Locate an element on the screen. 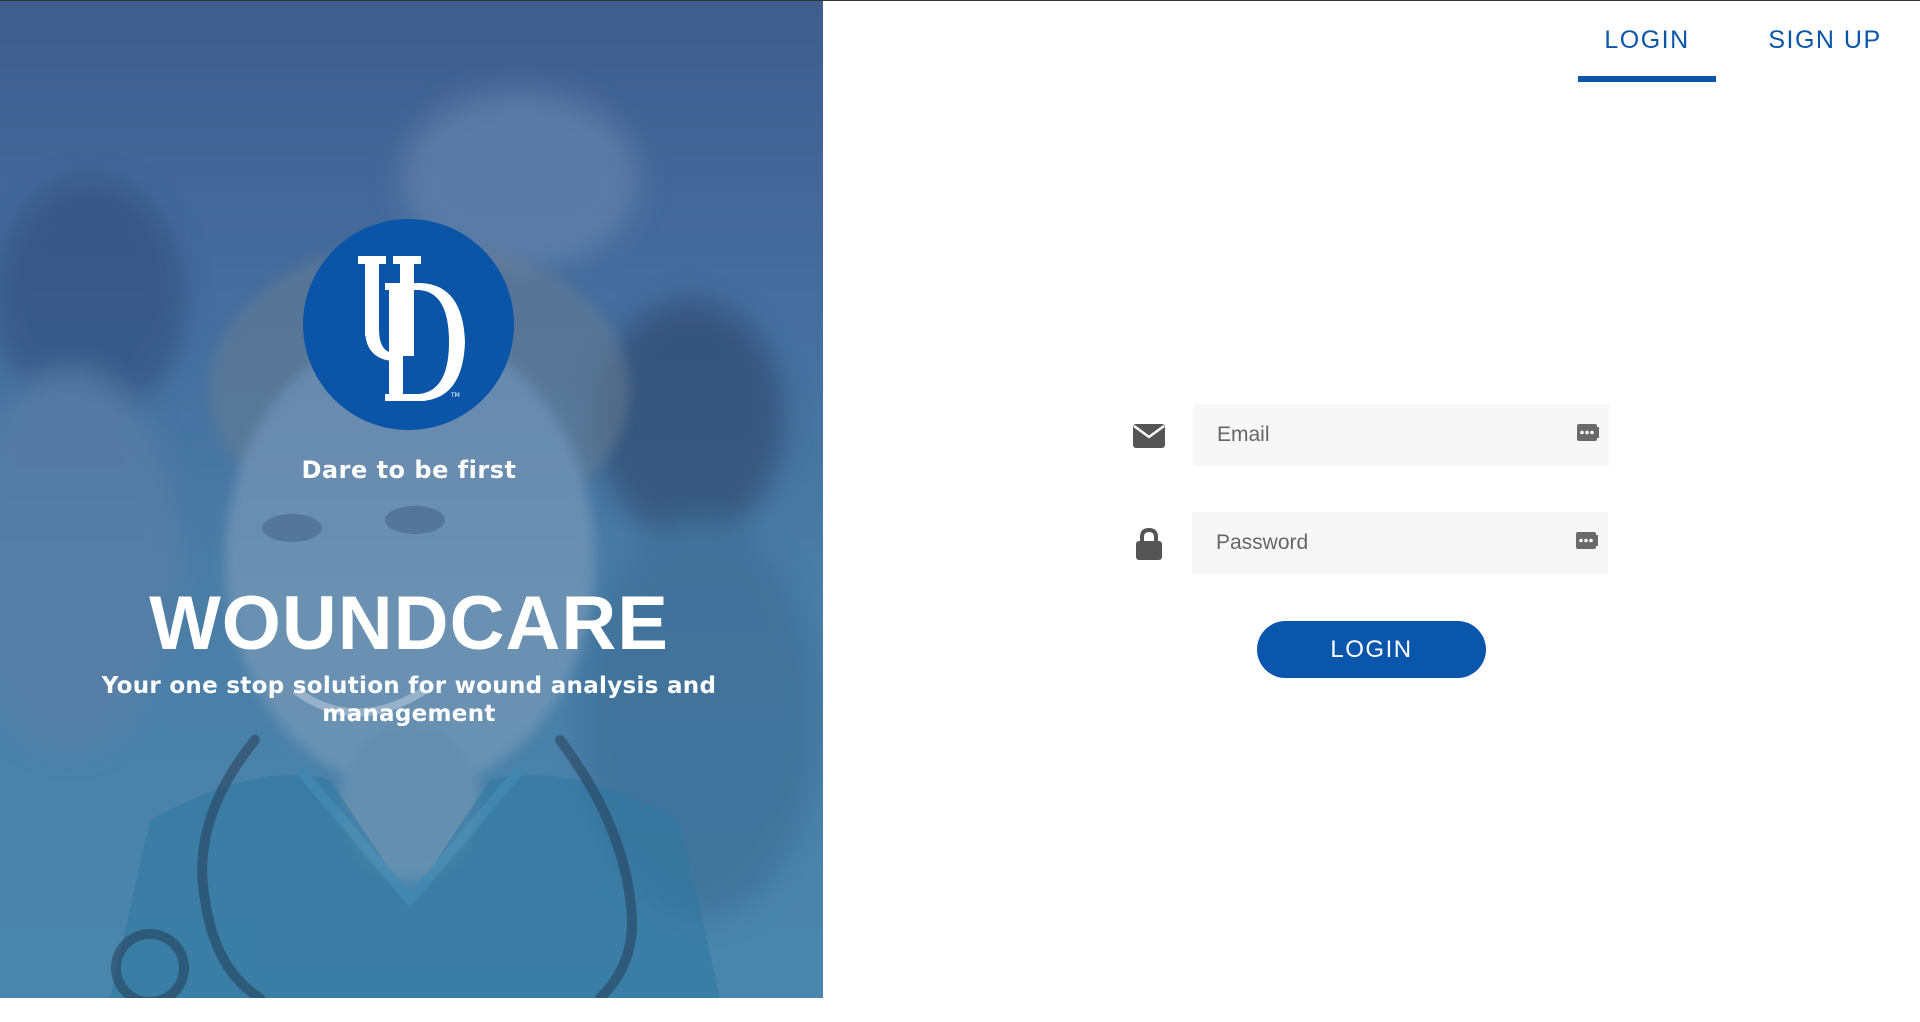  tagline: Dare to be first is located at coordinates (409, 470).